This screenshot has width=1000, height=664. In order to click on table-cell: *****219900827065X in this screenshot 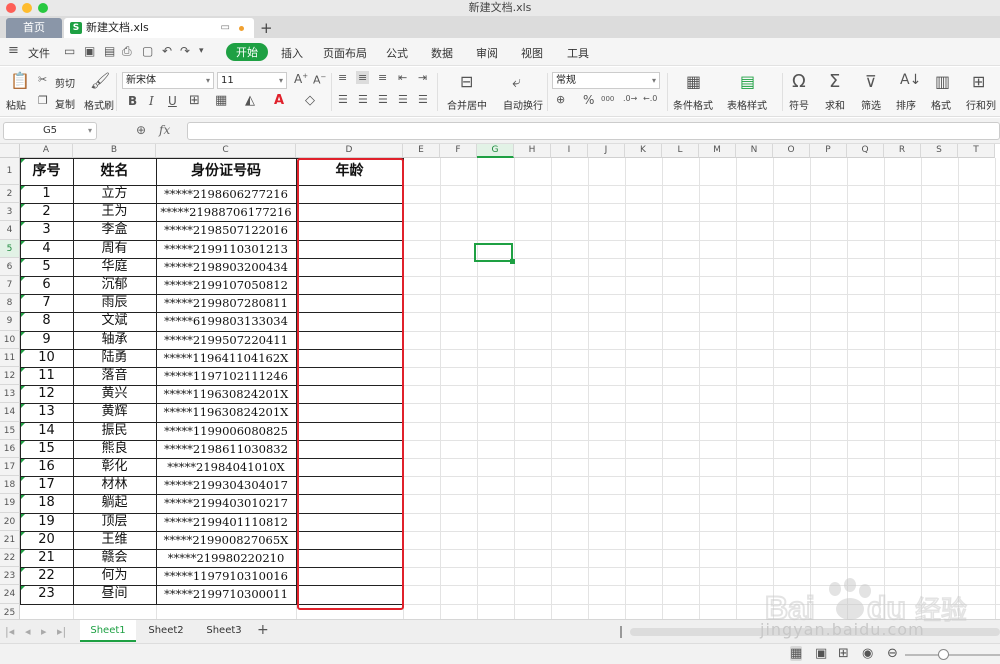, I will do `click(226, 540)`.